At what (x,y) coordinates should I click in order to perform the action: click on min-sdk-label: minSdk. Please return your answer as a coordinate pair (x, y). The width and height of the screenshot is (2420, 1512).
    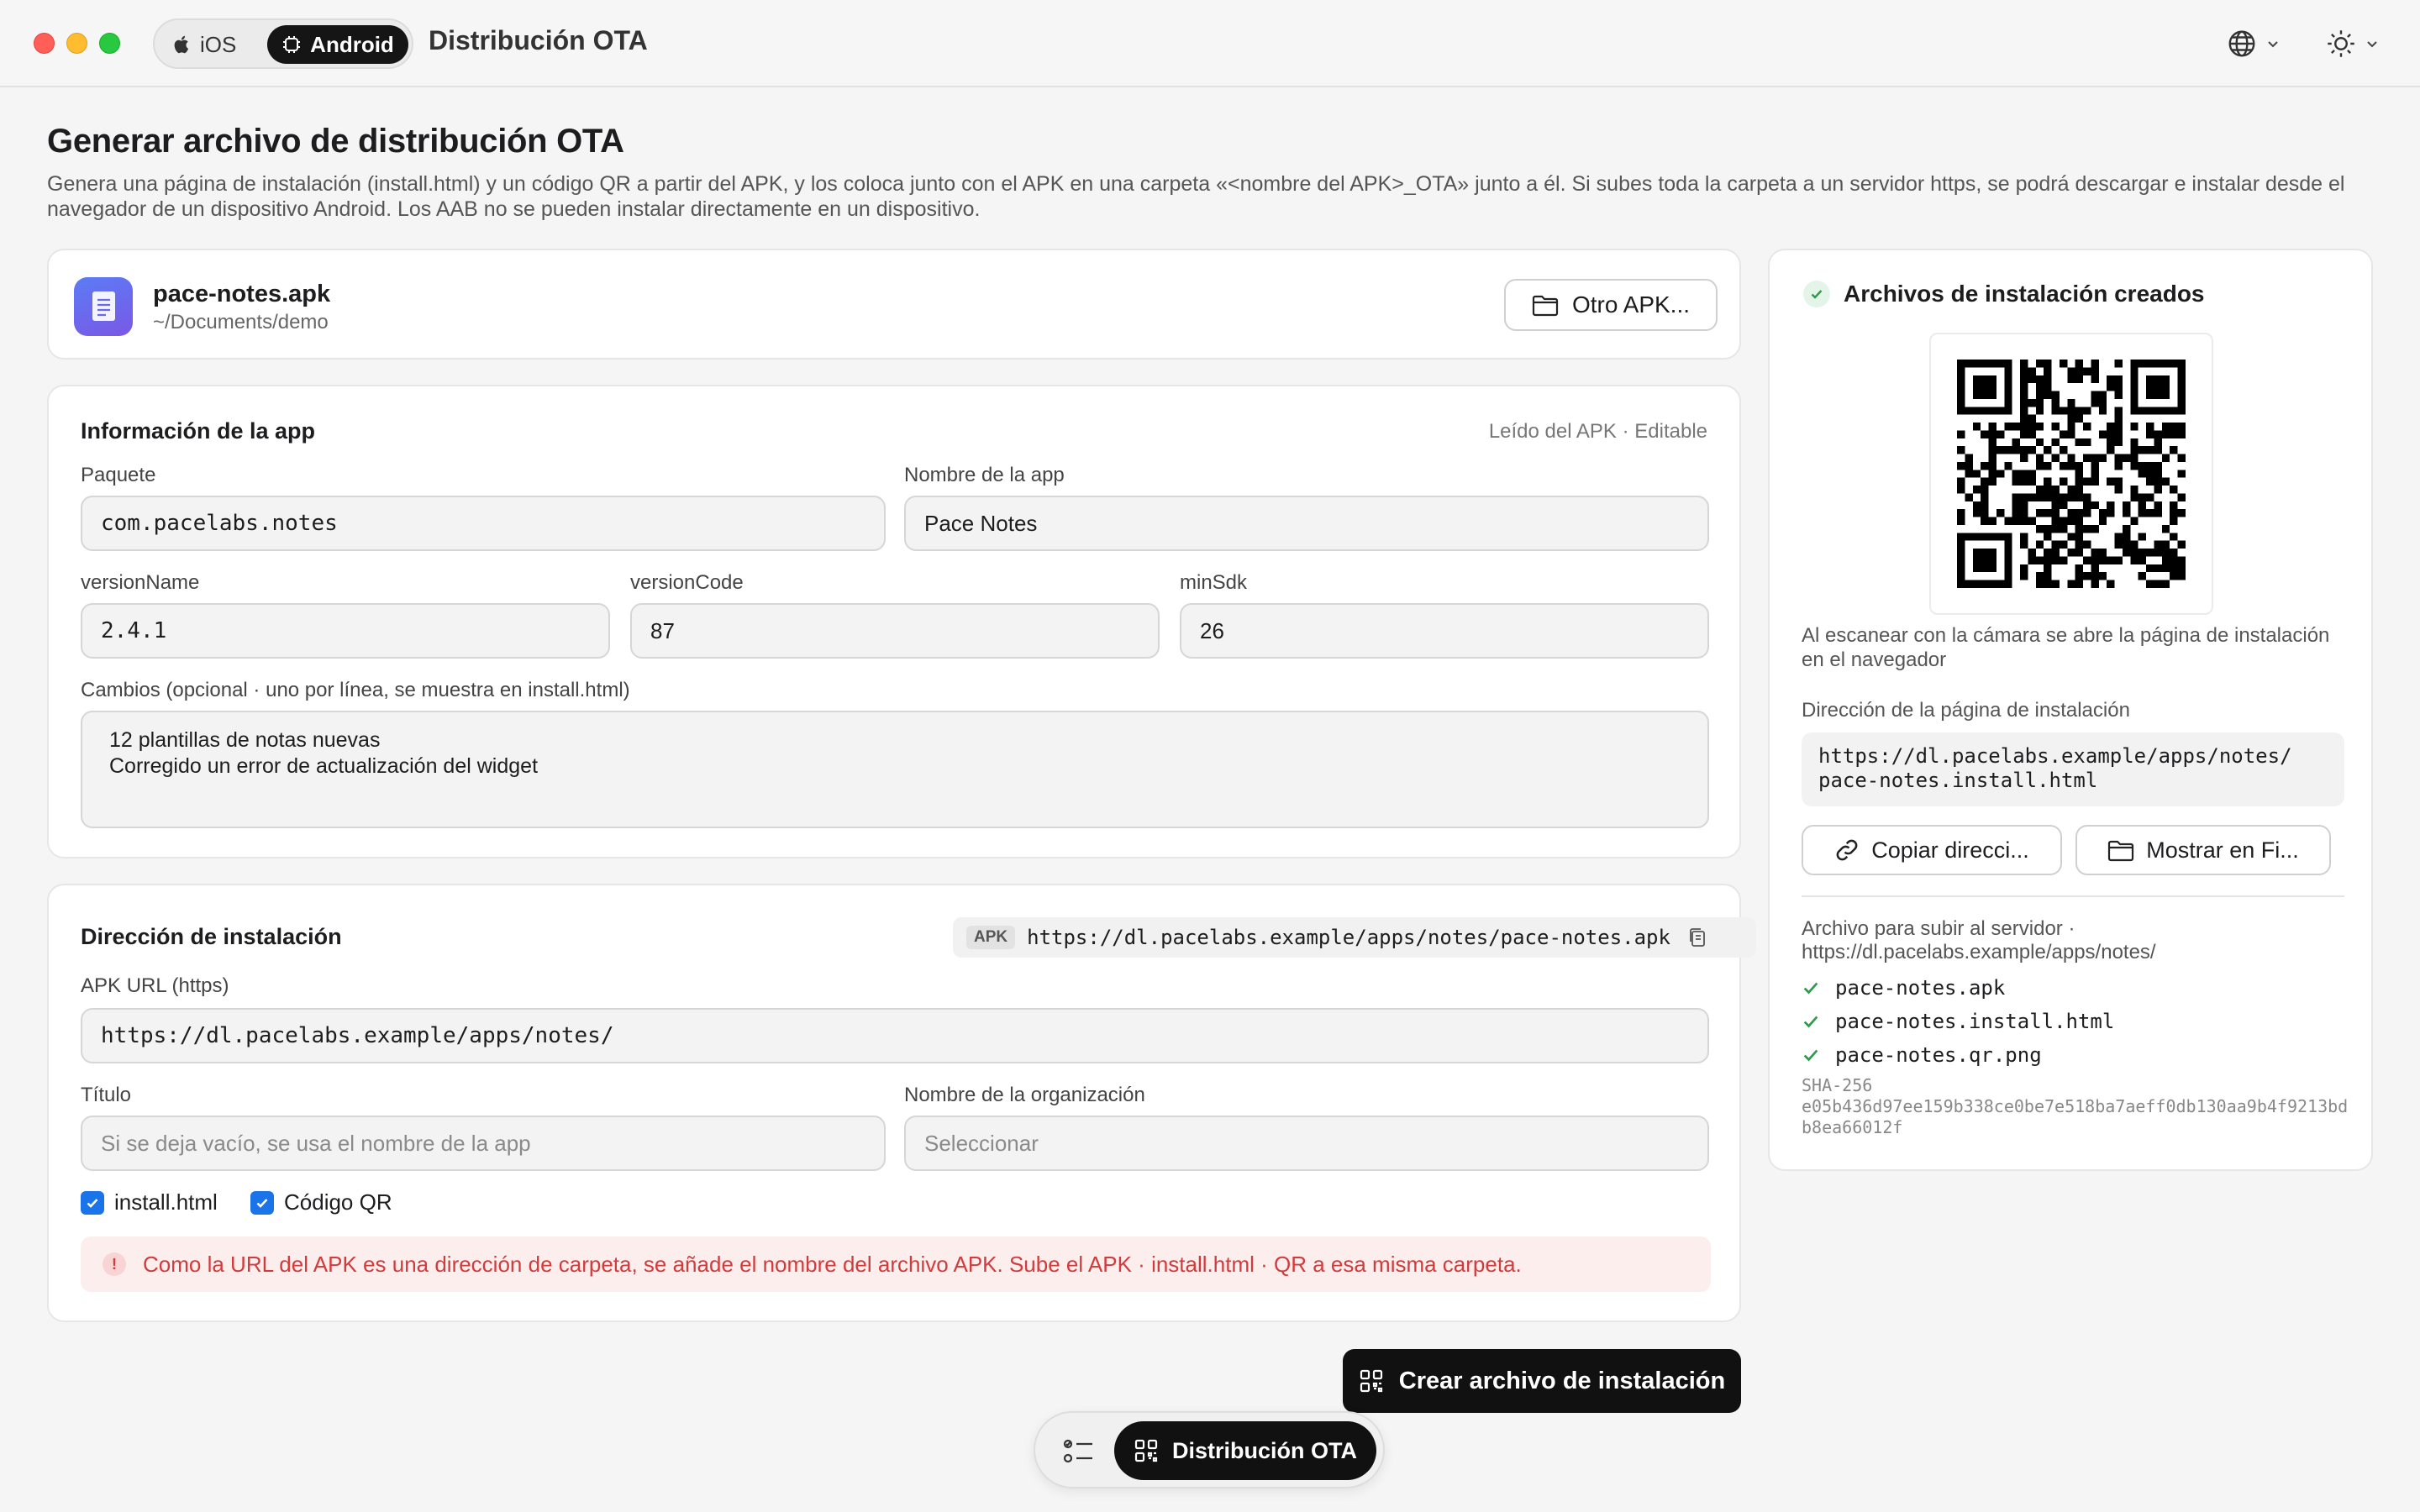
    Looking at the image, I should click on (1214, 582).